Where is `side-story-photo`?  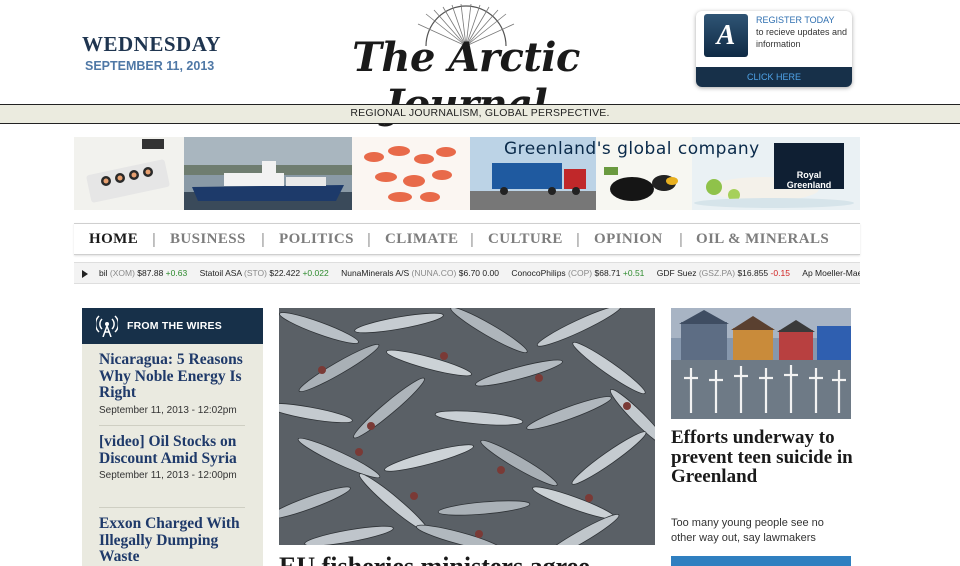 side-story-photo is located at coordinates (761, 363).